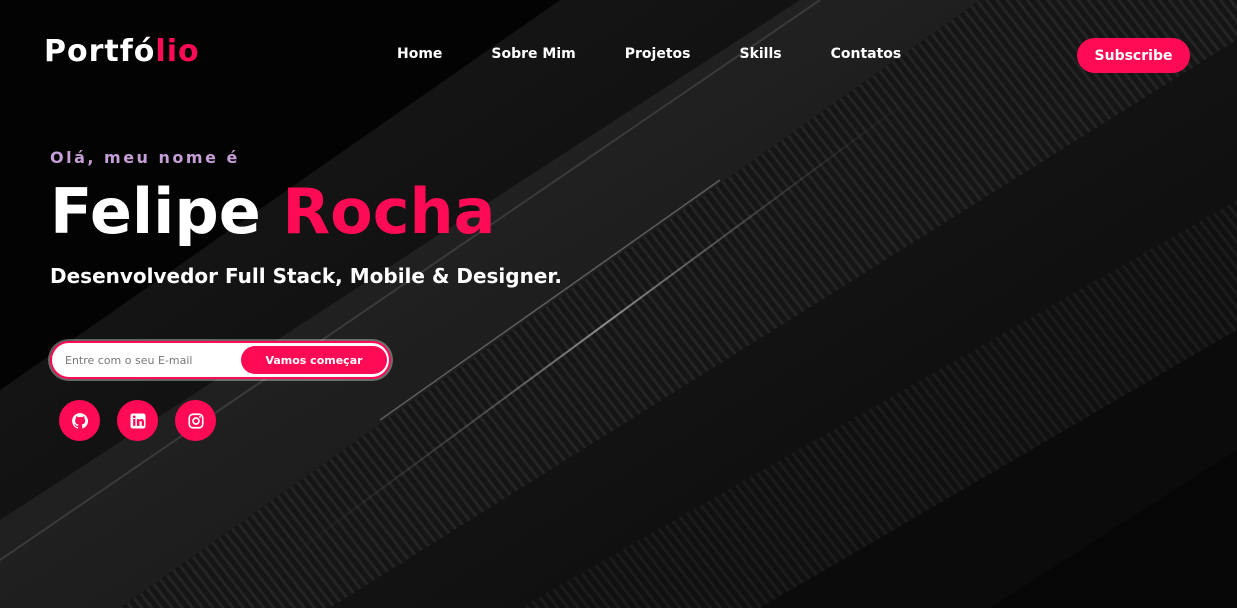  I want to click on social-links, so click(137, 420).